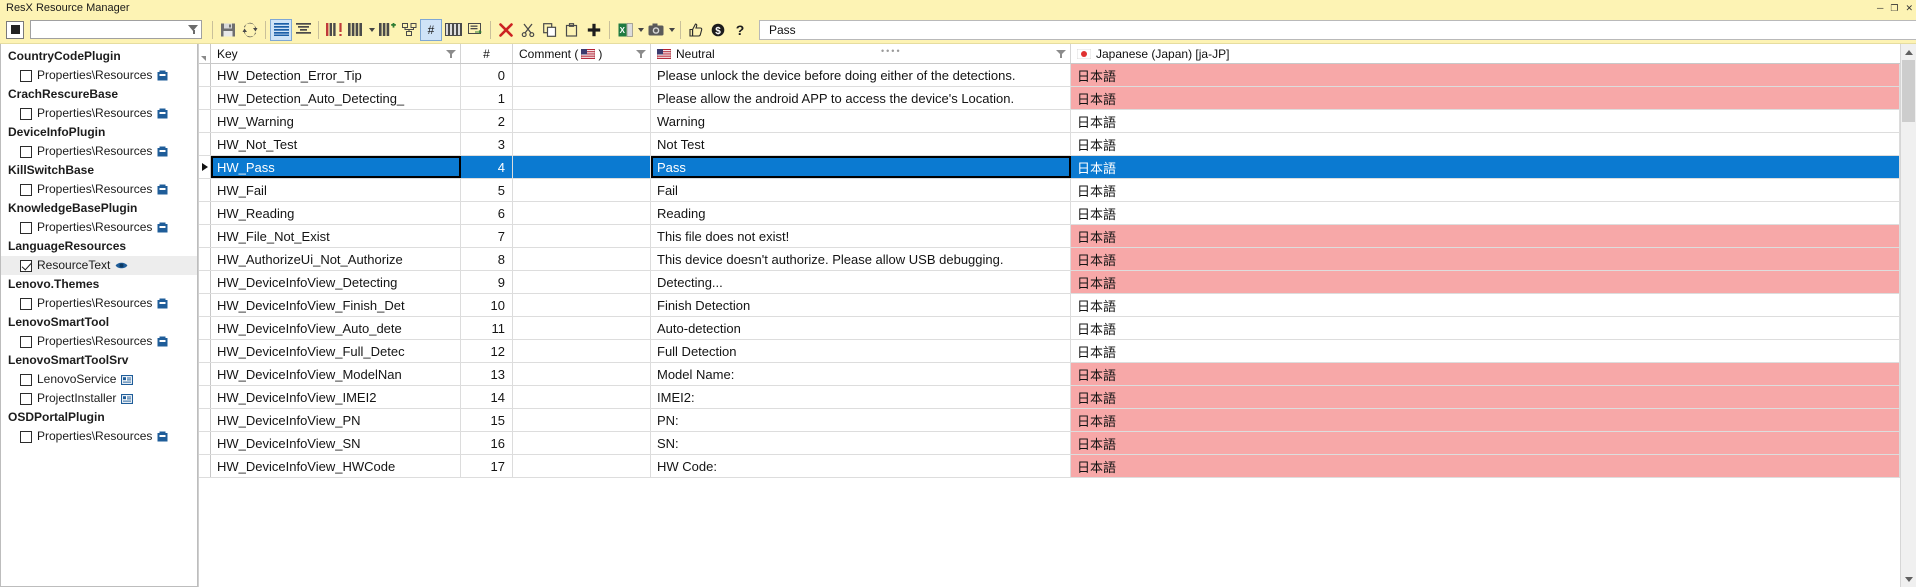 This screenshot has width=1916, height=587. What do you see at coordinates (110, 29) in the screenshot?
I see `filter-input` at bounding box center [110, 29].